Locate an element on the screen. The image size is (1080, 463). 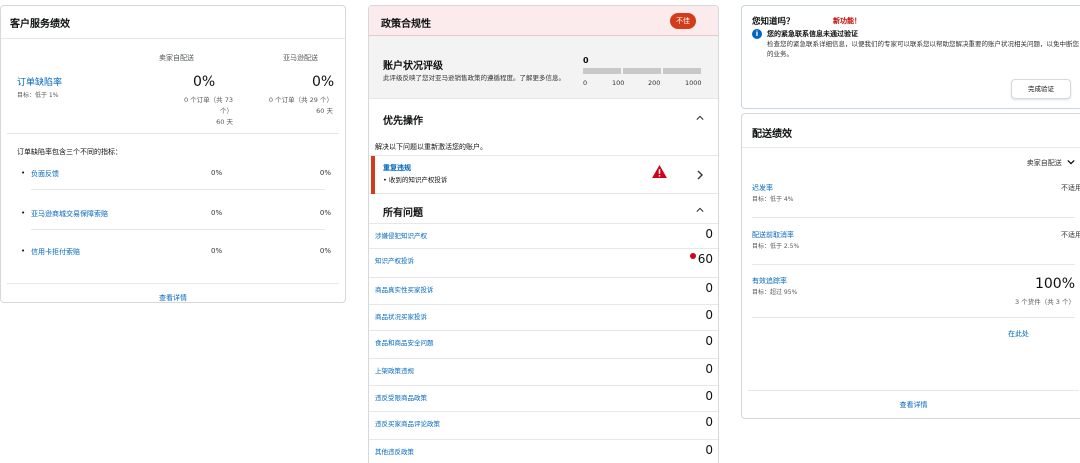
repeat-violation-row: 重复违规 • 收到的知识产权投诉 is located at coordinates (543, 174).